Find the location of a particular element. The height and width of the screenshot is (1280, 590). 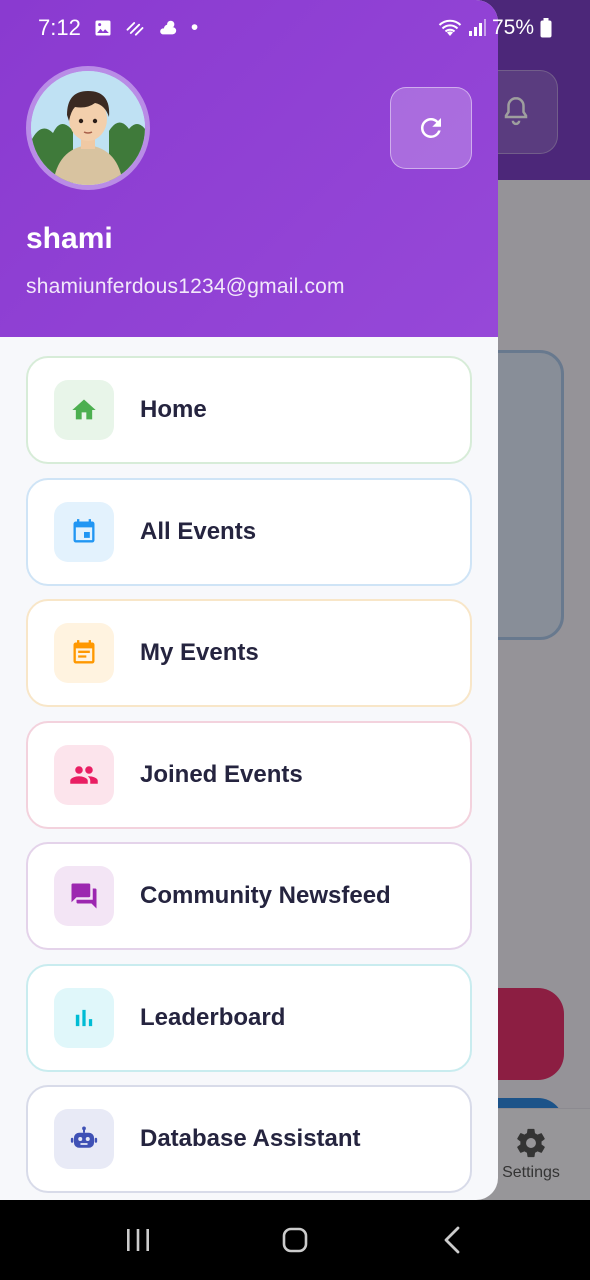

menu-label-community-newsfeed: Community Newsfeed is located at coordinates (265, 895).